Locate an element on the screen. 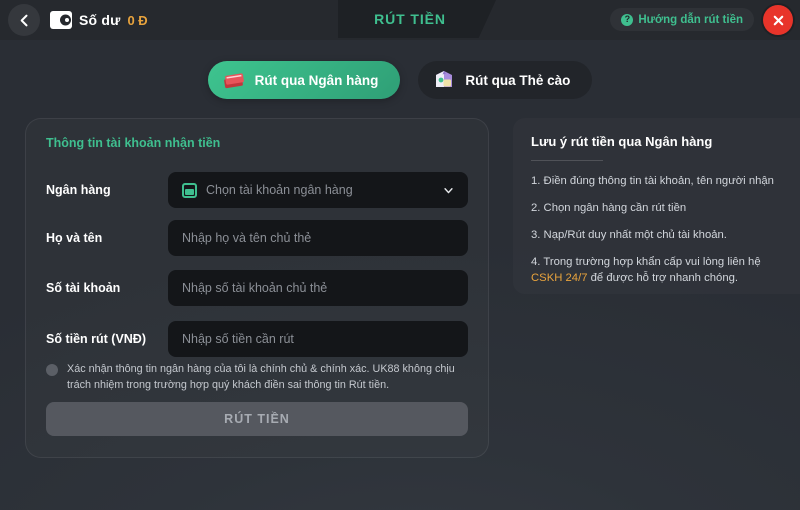 The width and height of the screenshot is (800, 510). field-label-fullname: Họ và tên is located at coordinates (74, 238).